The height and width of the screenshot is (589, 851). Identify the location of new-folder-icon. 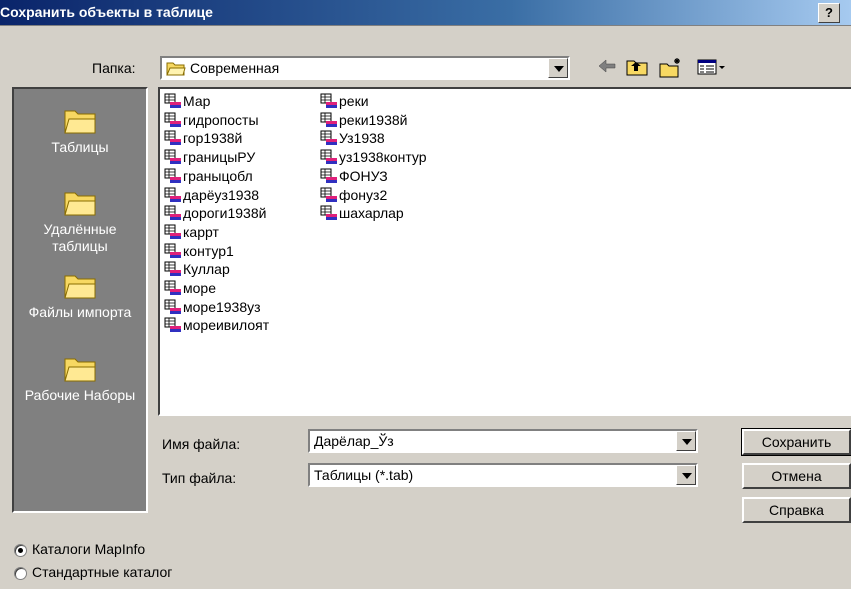
(671, 68).